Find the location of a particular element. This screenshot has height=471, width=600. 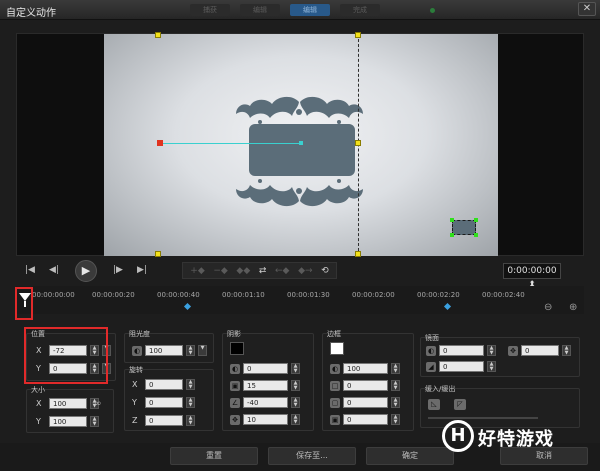

shadow-distance-icon: ✥ is located at coordinates (235, 419).